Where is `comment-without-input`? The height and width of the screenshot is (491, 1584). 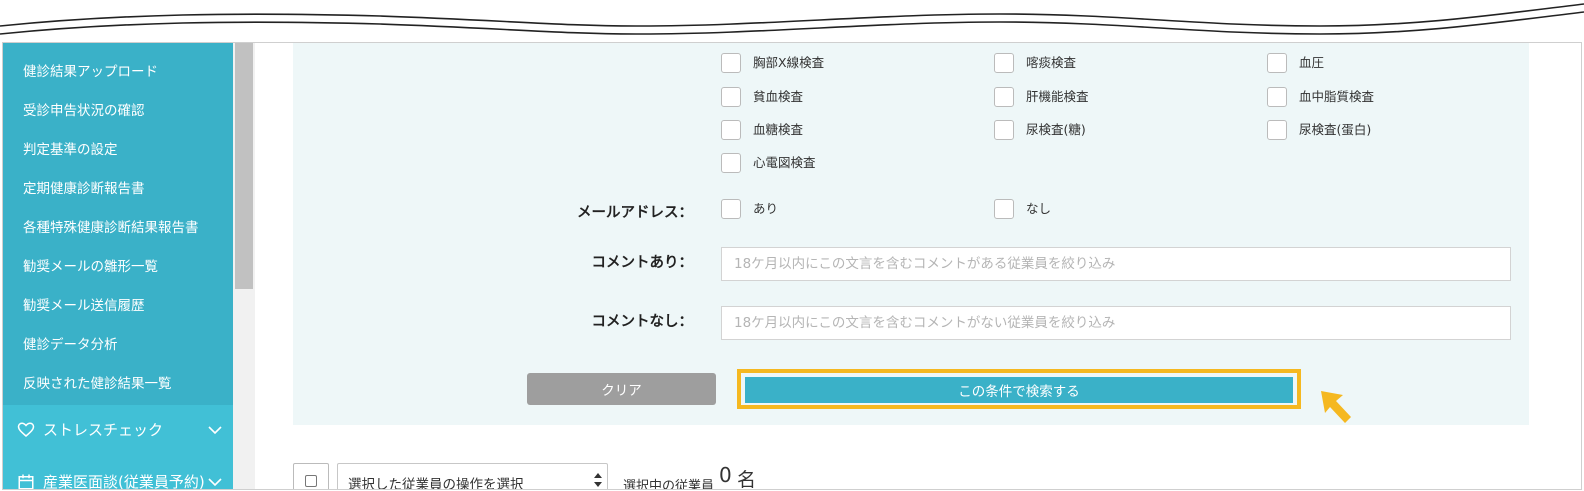
comment-without-input is located at coordinates (1116, 323).